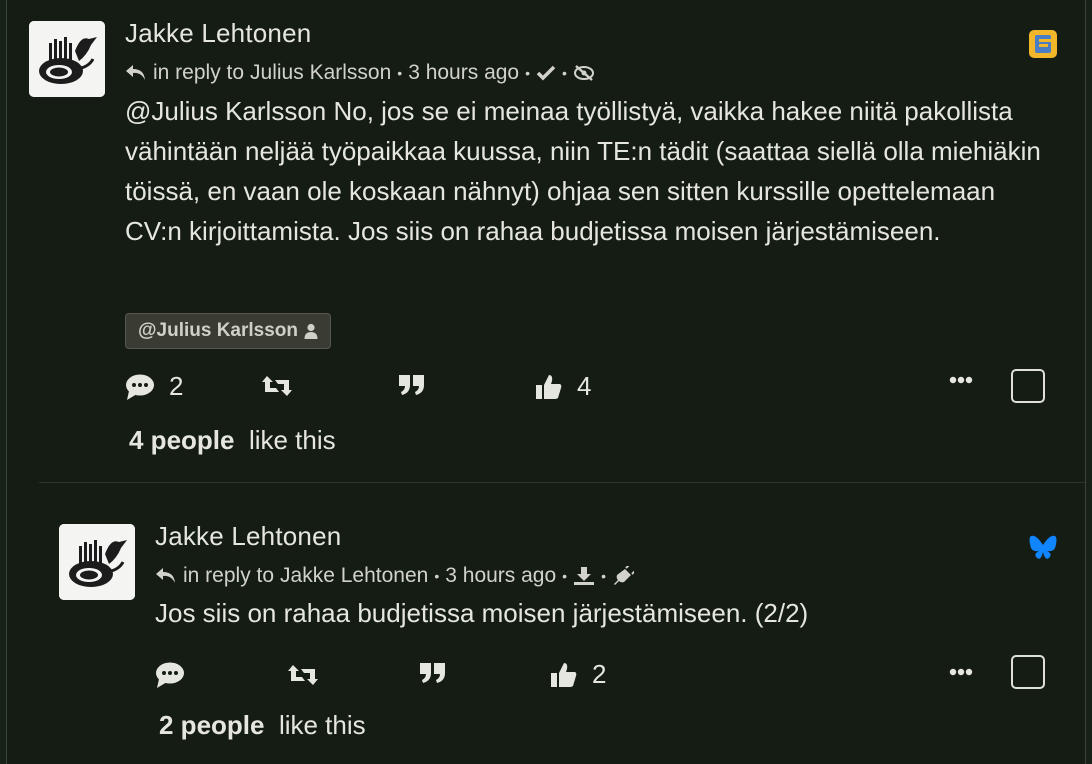  What do you see at coordinates (623, 575) in the screenshot?
I see `plug-icon` at bounding box center [623, 575].